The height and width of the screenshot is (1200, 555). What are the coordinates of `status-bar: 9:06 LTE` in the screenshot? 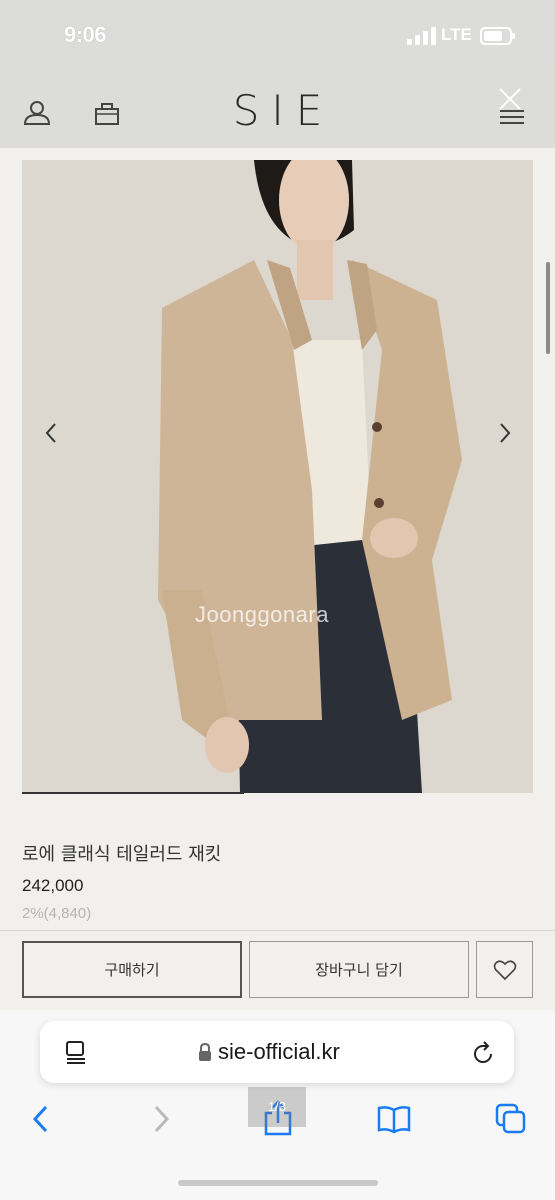 It's located at (277, 34).